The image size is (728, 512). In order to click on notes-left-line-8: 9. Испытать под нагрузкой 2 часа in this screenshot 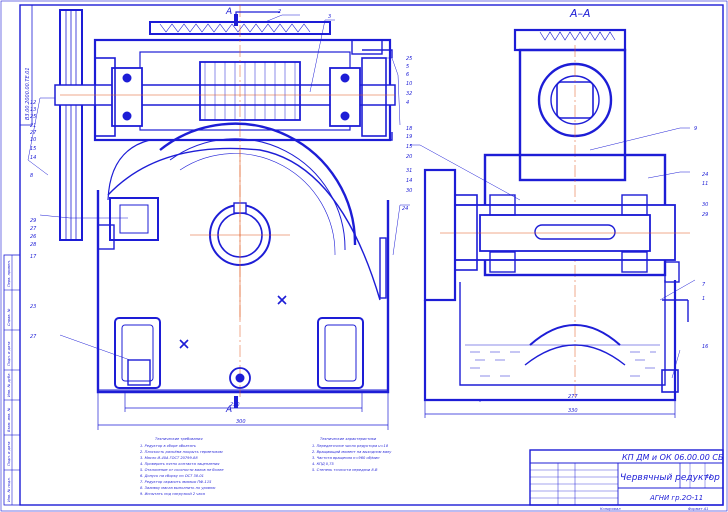, I will do `click(172, 494)`.